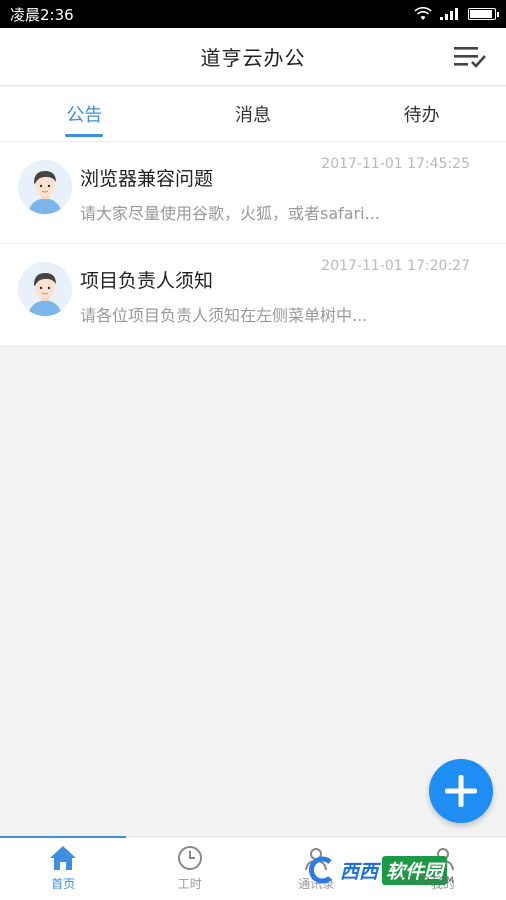  I want to click on plus-icon, so click(461, 791).